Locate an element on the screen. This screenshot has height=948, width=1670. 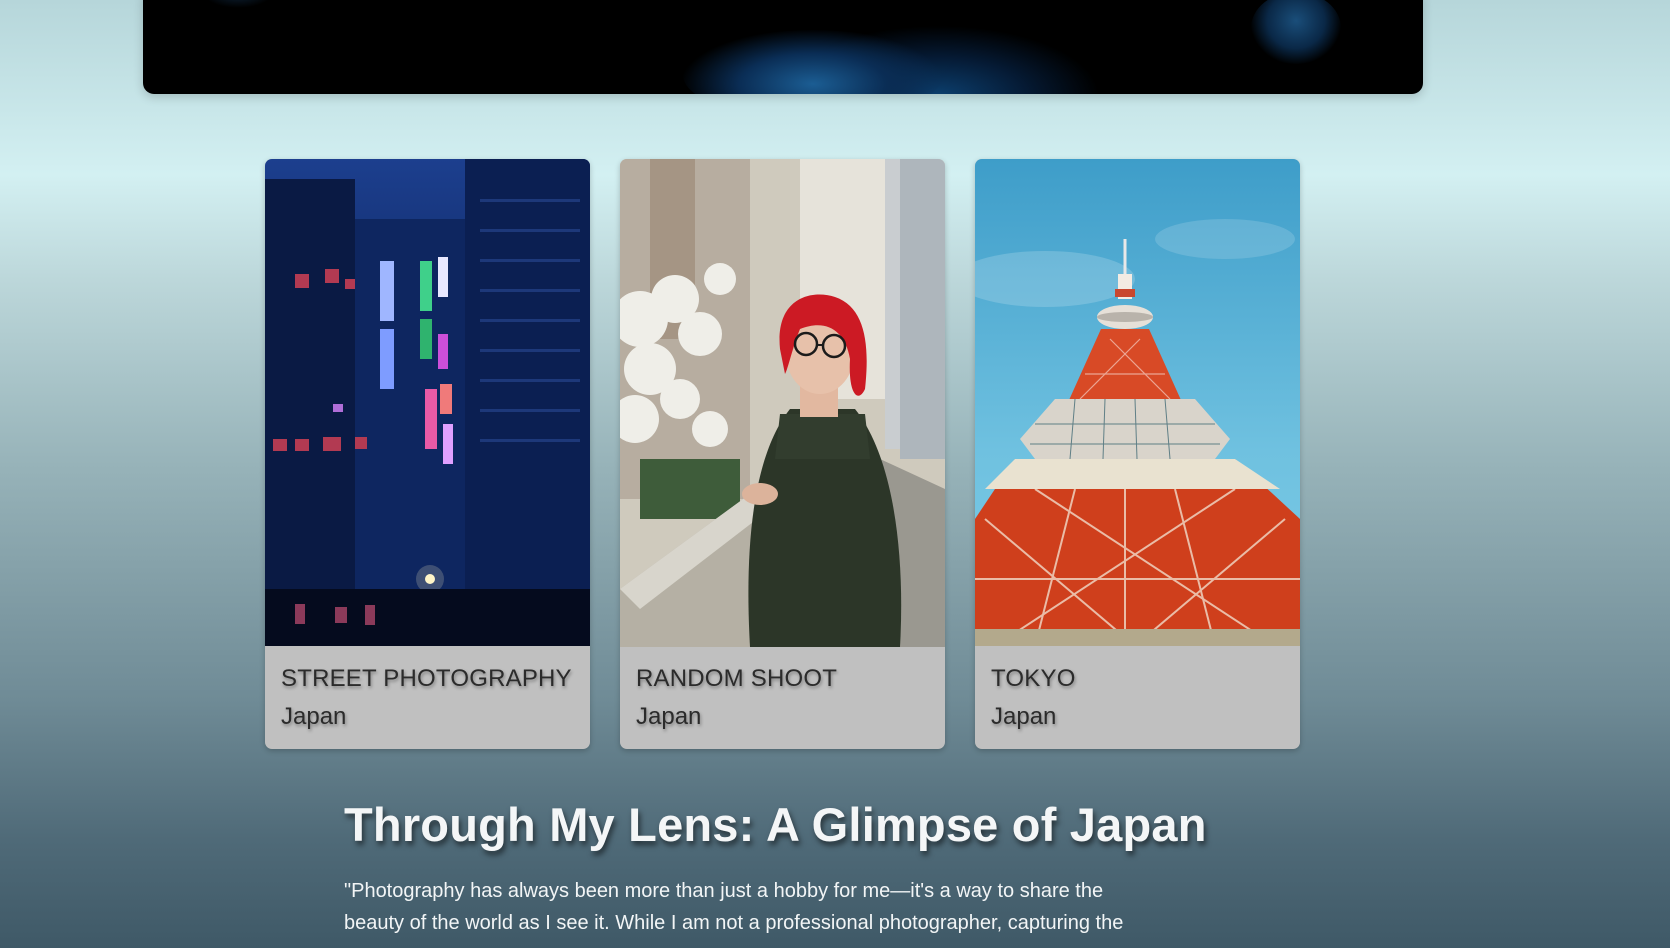
article-title: Through My Lens: A Glimpse of Japan is located at coordinates (775, 824).